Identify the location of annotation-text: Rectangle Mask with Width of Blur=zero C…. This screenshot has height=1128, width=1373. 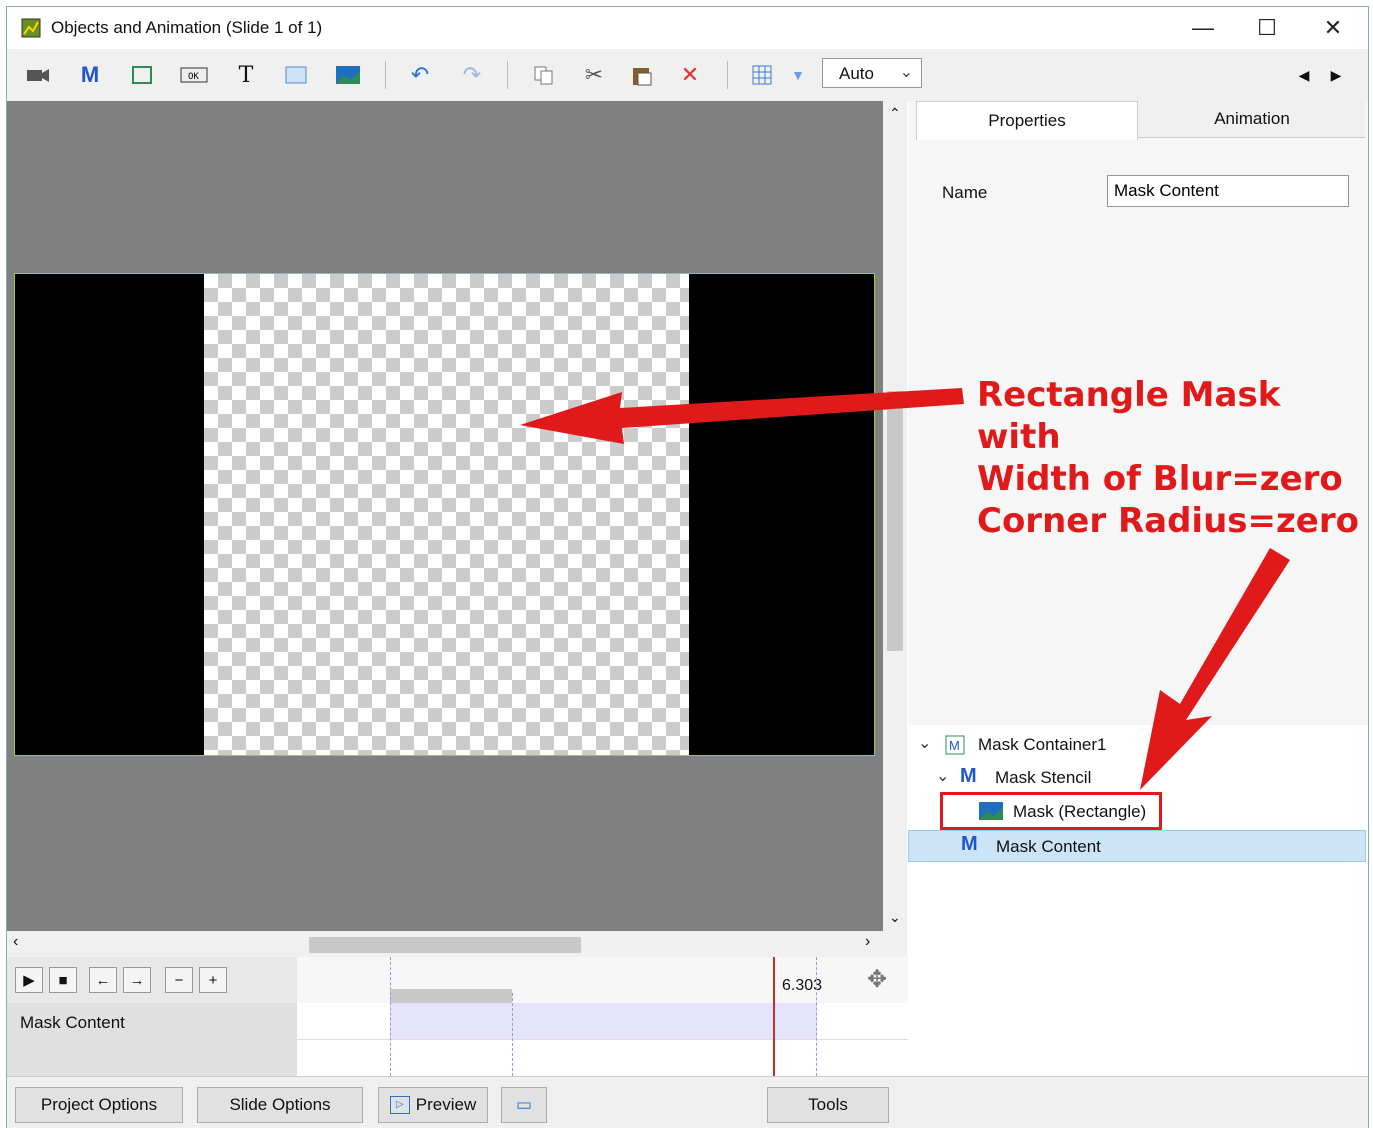
(1168, 458).